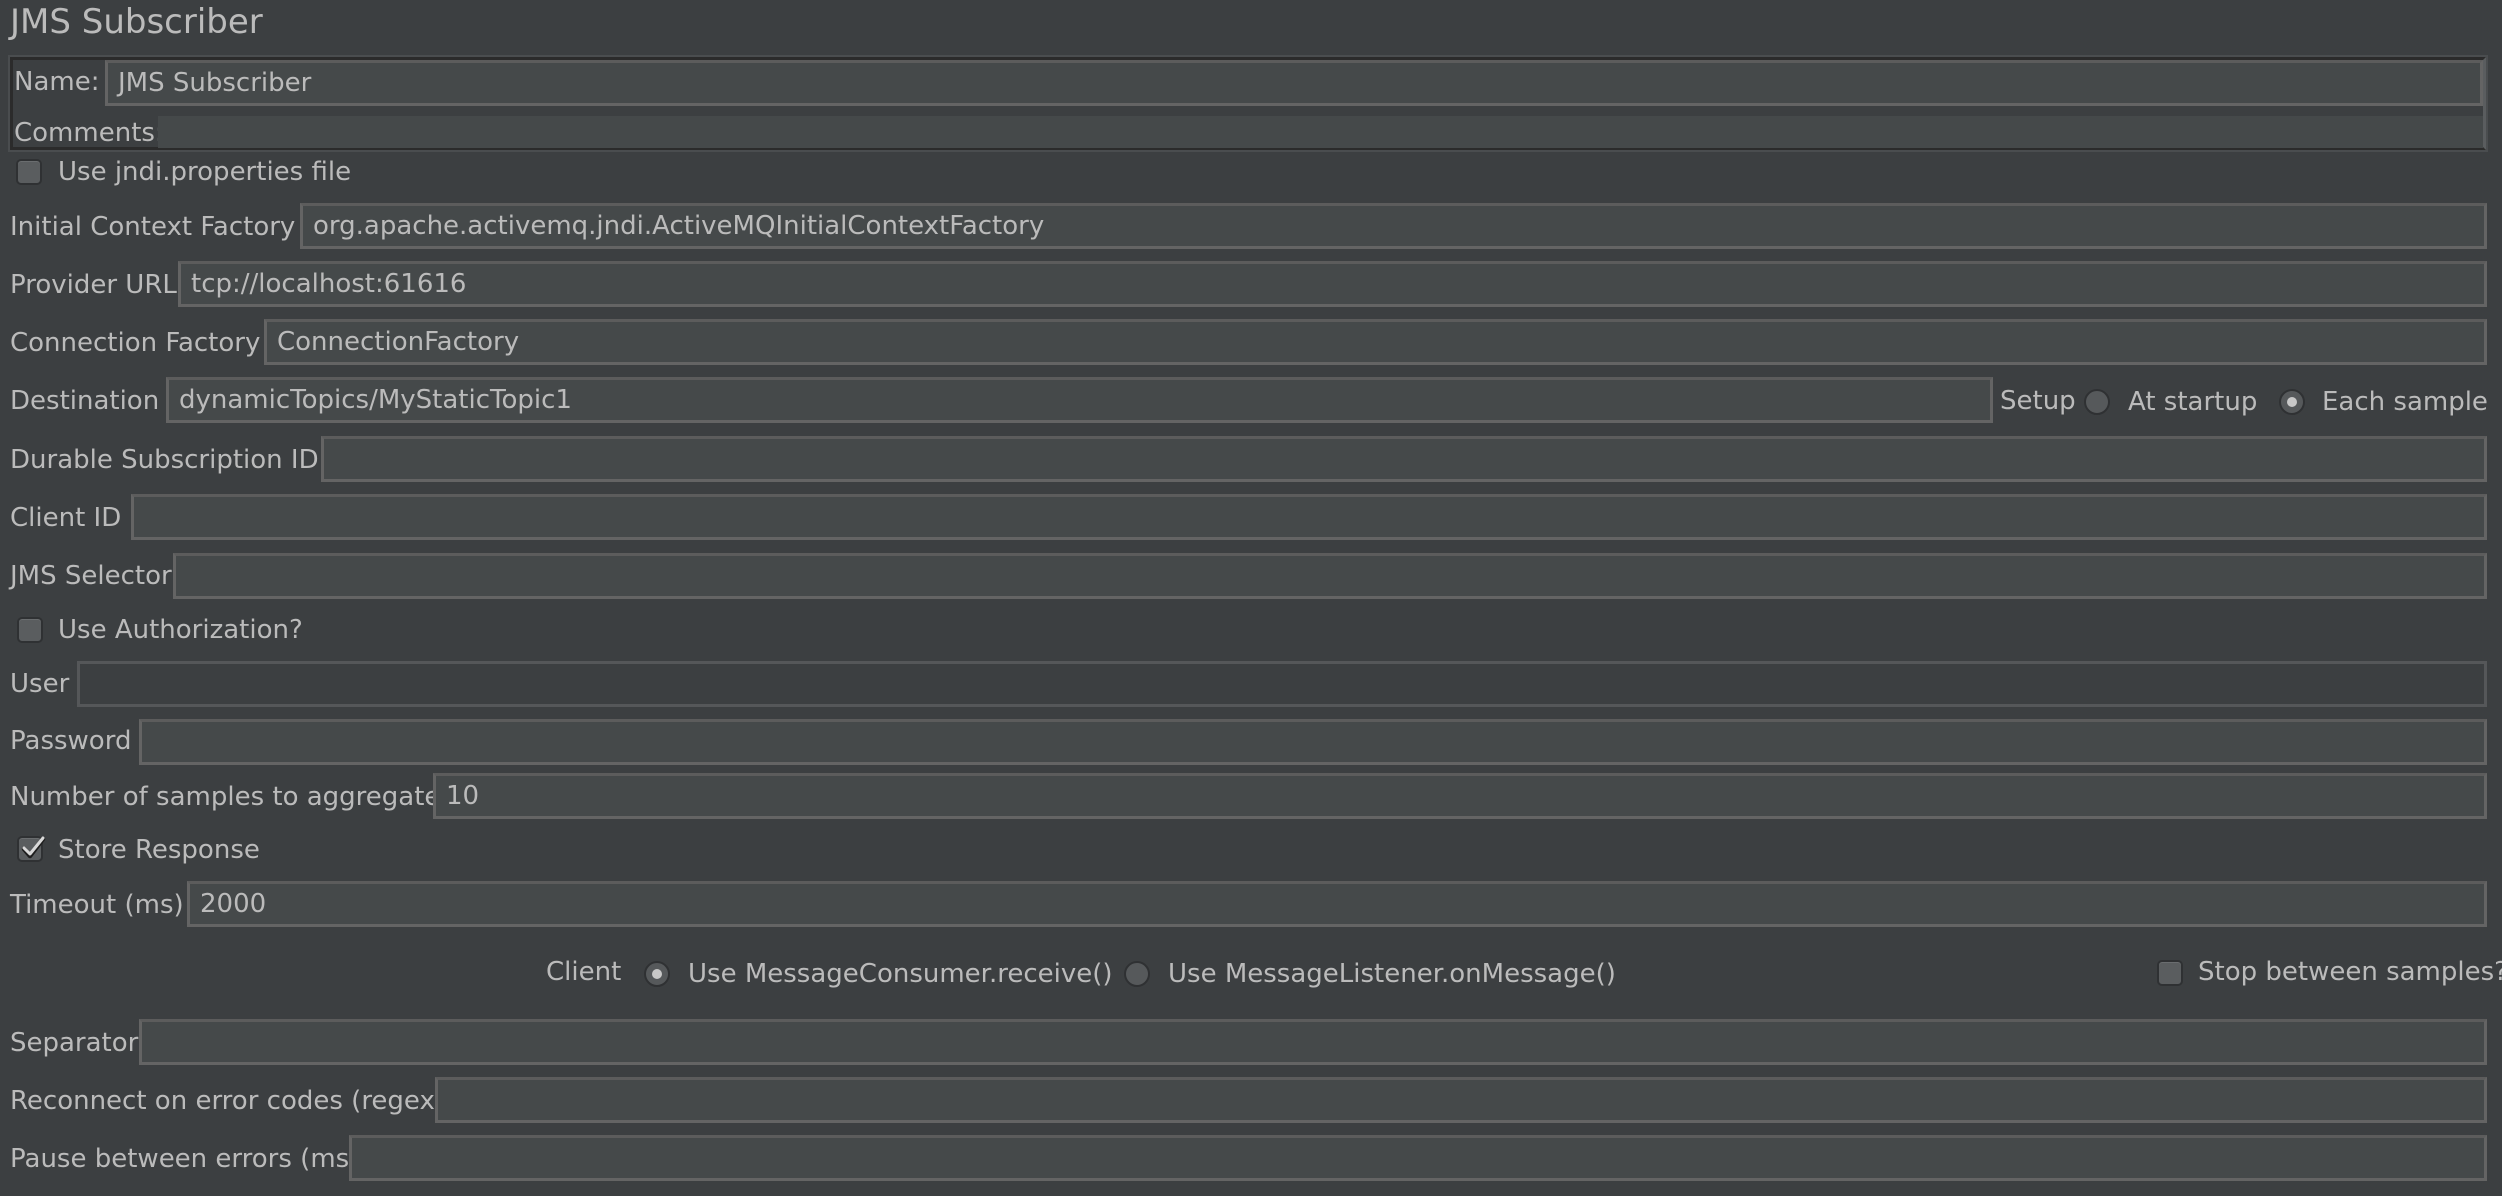 The image size is (2502, 1196). What do you see at coordinates (93, 285) in the screenshot?
I see `provider-url-label: Provider URL` at bounding box center [93, 285].